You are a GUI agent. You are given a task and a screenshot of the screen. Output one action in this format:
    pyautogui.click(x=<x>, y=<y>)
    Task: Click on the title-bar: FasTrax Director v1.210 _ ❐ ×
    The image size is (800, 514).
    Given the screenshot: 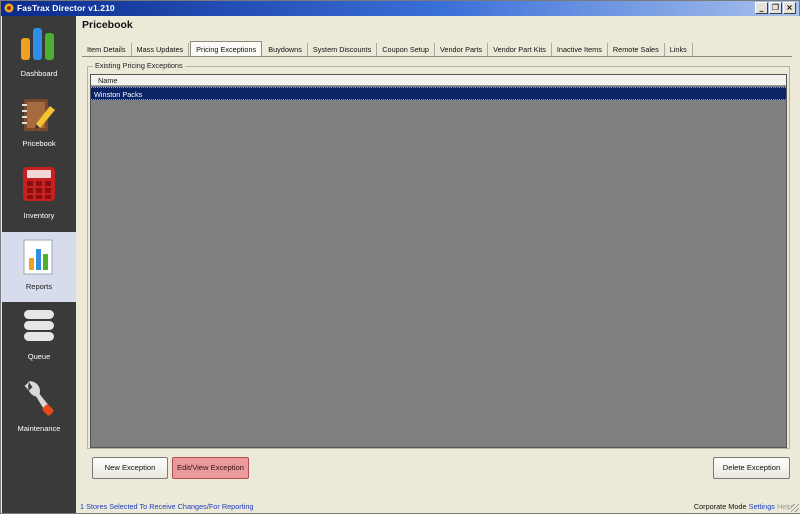 What is the action you would take?
    pyautogui.click(x=400, y=8)
    